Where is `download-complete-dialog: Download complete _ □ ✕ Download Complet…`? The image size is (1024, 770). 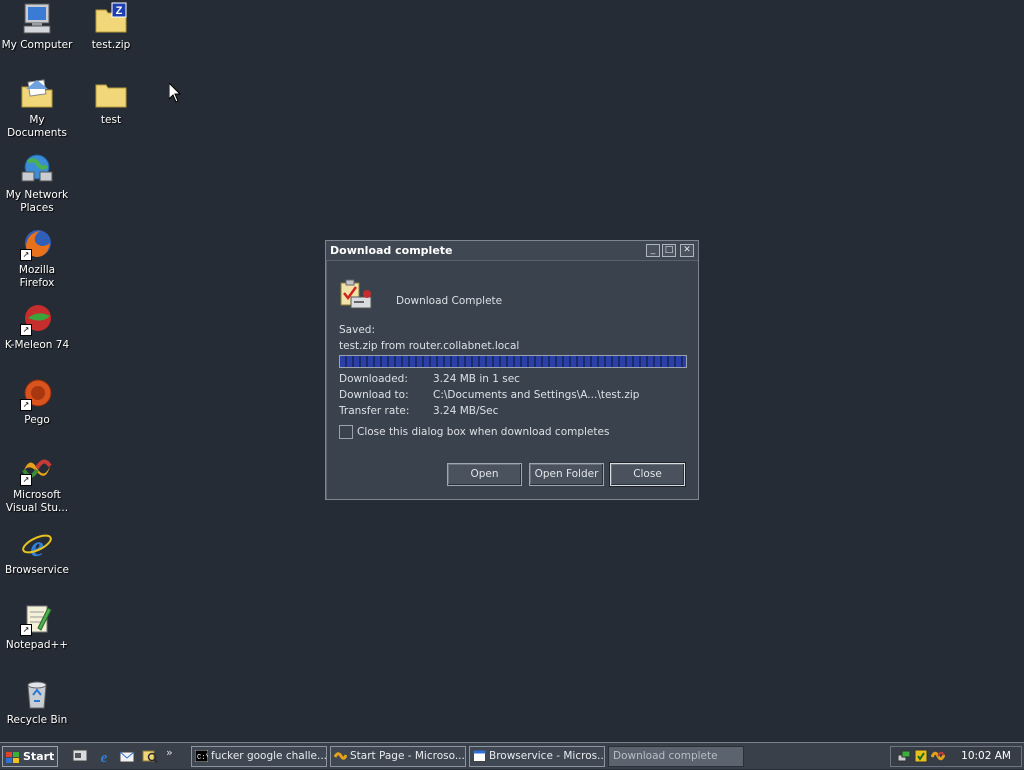
download-complete-dialog: Download complete _ □ ✕ Download Complet… is located at coordinates (512, 370).